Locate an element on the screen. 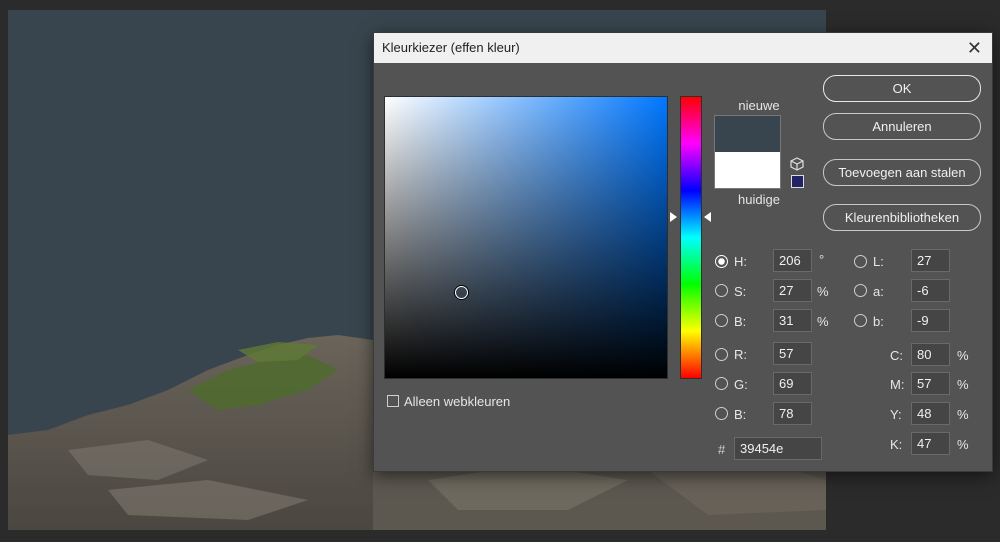 Image resolution: width=1000 pixels, height=542 pixels. dialog-title: Kleurkiezer (effen kleur) is located at coordinates (451, 47).